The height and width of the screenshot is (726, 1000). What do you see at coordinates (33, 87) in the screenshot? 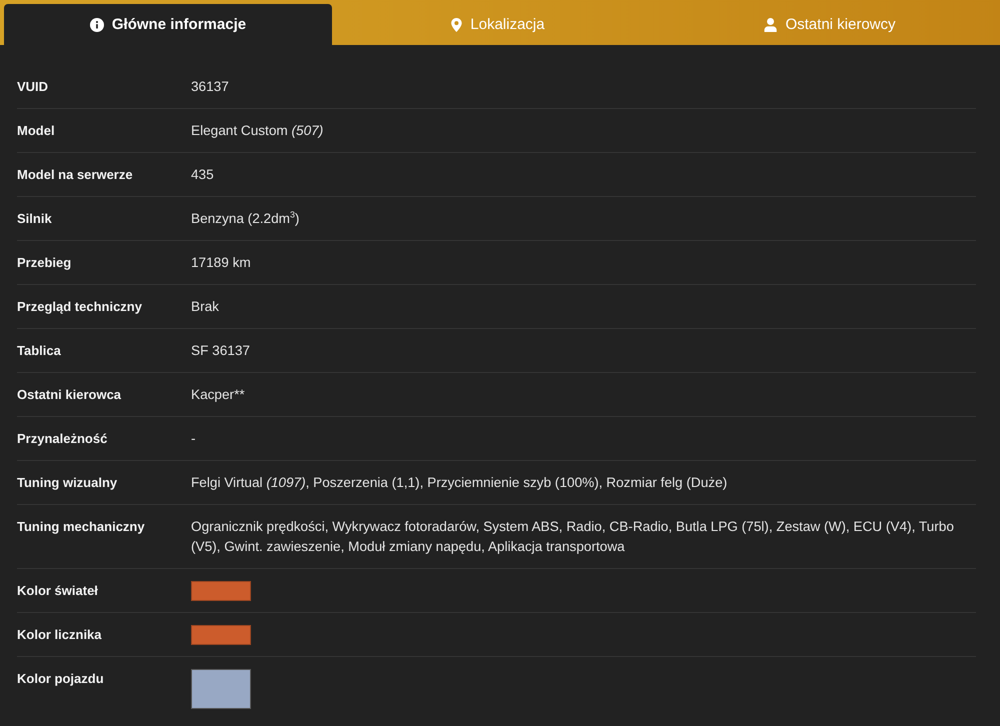
I see `field-label: VUID` at bounding box center [33, 87].